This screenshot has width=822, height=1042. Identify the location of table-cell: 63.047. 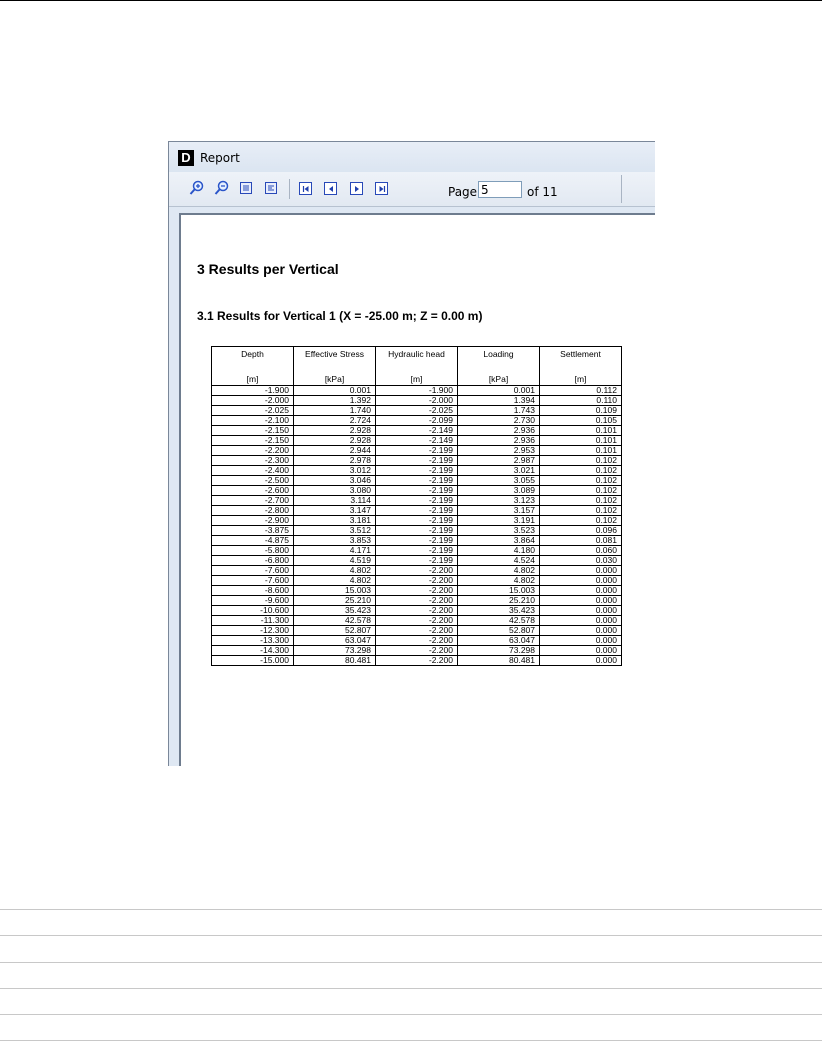
(498, 640).